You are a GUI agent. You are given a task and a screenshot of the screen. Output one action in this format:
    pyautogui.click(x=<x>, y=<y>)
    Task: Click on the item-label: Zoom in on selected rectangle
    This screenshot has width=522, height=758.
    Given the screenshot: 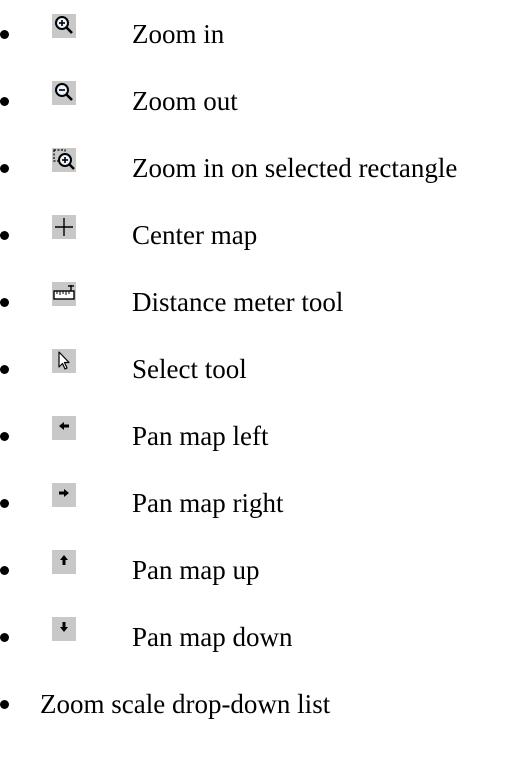 What is the action you would take?
    pyautogui.click(x=295, y=168)
    